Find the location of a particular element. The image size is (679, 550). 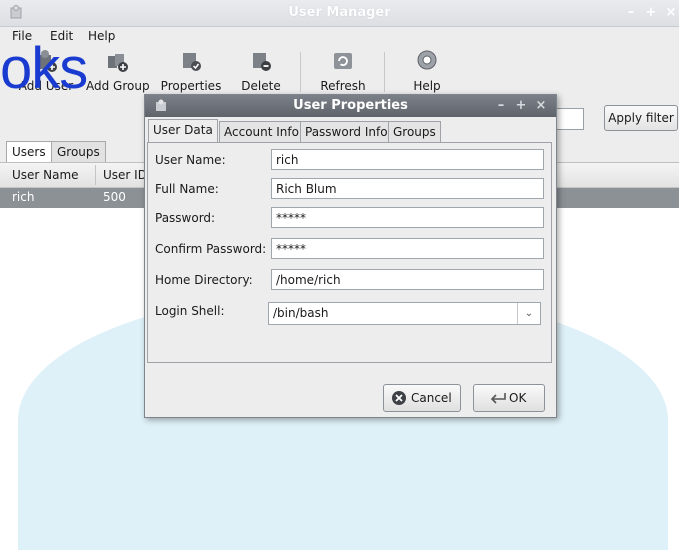

login-shell-select: /bin/bash ⌄ is located at coordinates (404, 313).